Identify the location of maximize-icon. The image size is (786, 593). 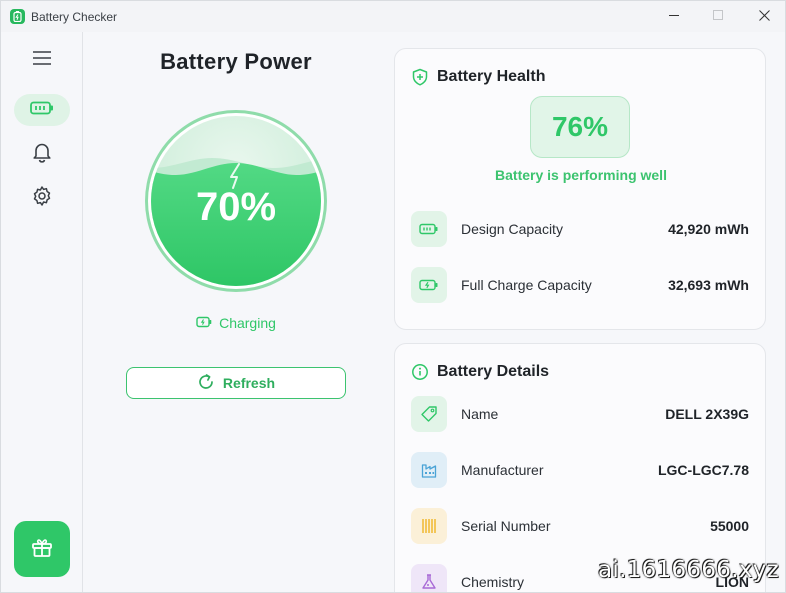
(718, 17).